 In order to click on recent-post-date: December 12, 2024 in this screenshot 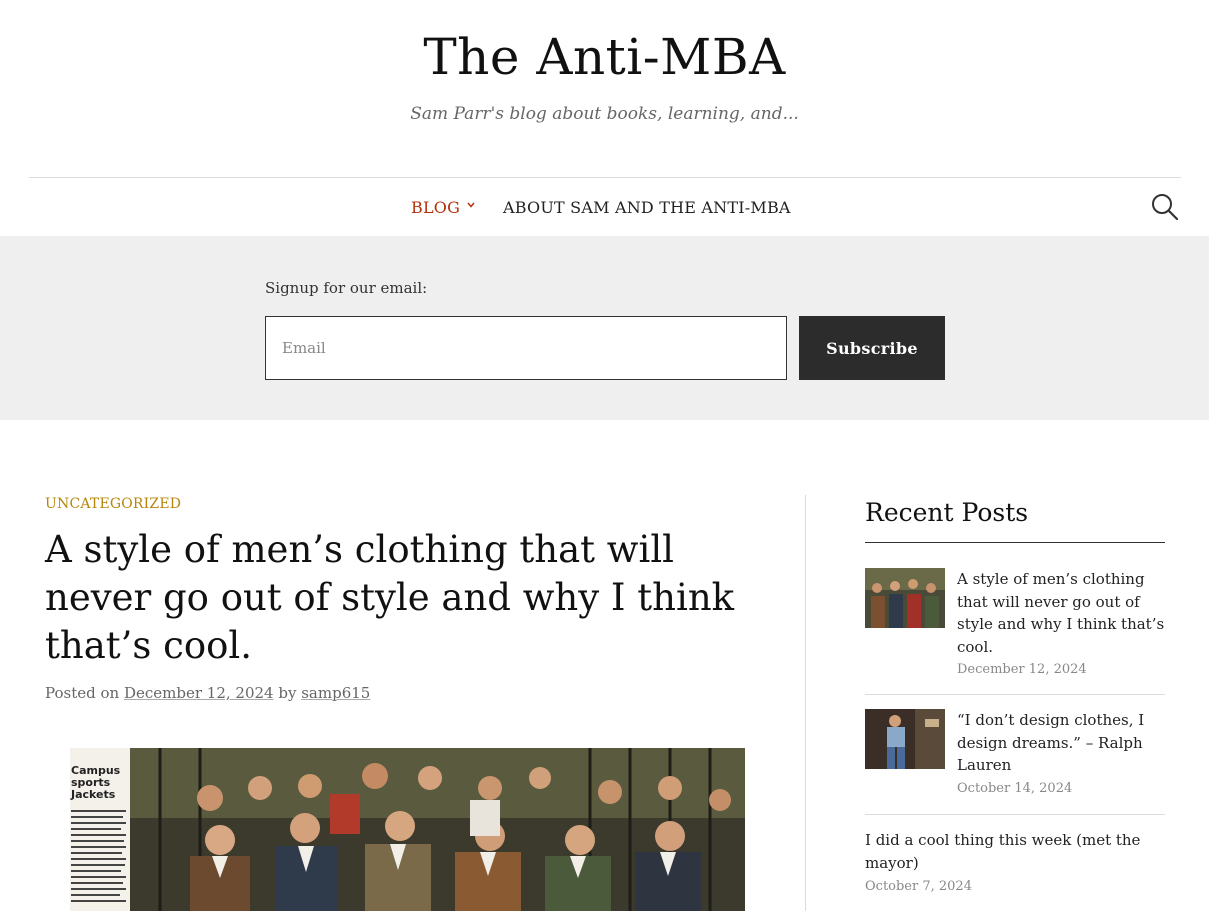, I will do `click(1022, 669)`.